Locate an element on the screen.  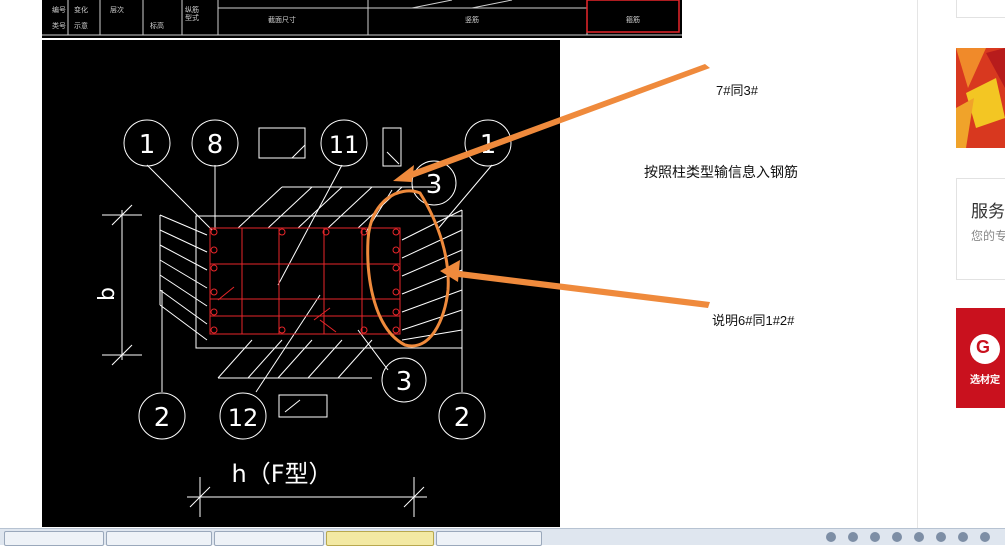
service-title: 服务 is located at coordinates (988, 211).